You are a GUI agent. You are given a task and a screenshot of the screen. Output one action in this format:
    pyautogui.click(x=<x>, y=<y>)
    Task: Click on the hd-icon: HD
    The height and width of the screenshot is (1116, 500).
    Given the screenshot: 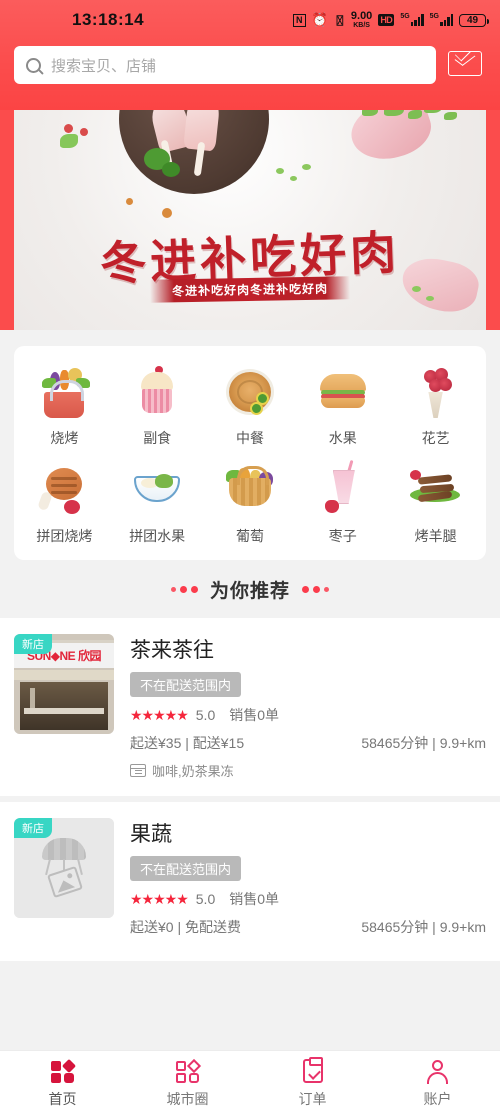 What is the action you would take?
    pyautogui.click(x=386, y=20)
    